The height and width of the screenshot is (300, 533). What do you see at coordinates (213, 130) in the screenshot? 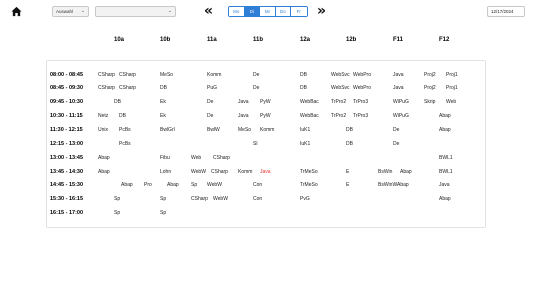
I see `lesson-cell: BwlW` at bounding box center [213, 130].